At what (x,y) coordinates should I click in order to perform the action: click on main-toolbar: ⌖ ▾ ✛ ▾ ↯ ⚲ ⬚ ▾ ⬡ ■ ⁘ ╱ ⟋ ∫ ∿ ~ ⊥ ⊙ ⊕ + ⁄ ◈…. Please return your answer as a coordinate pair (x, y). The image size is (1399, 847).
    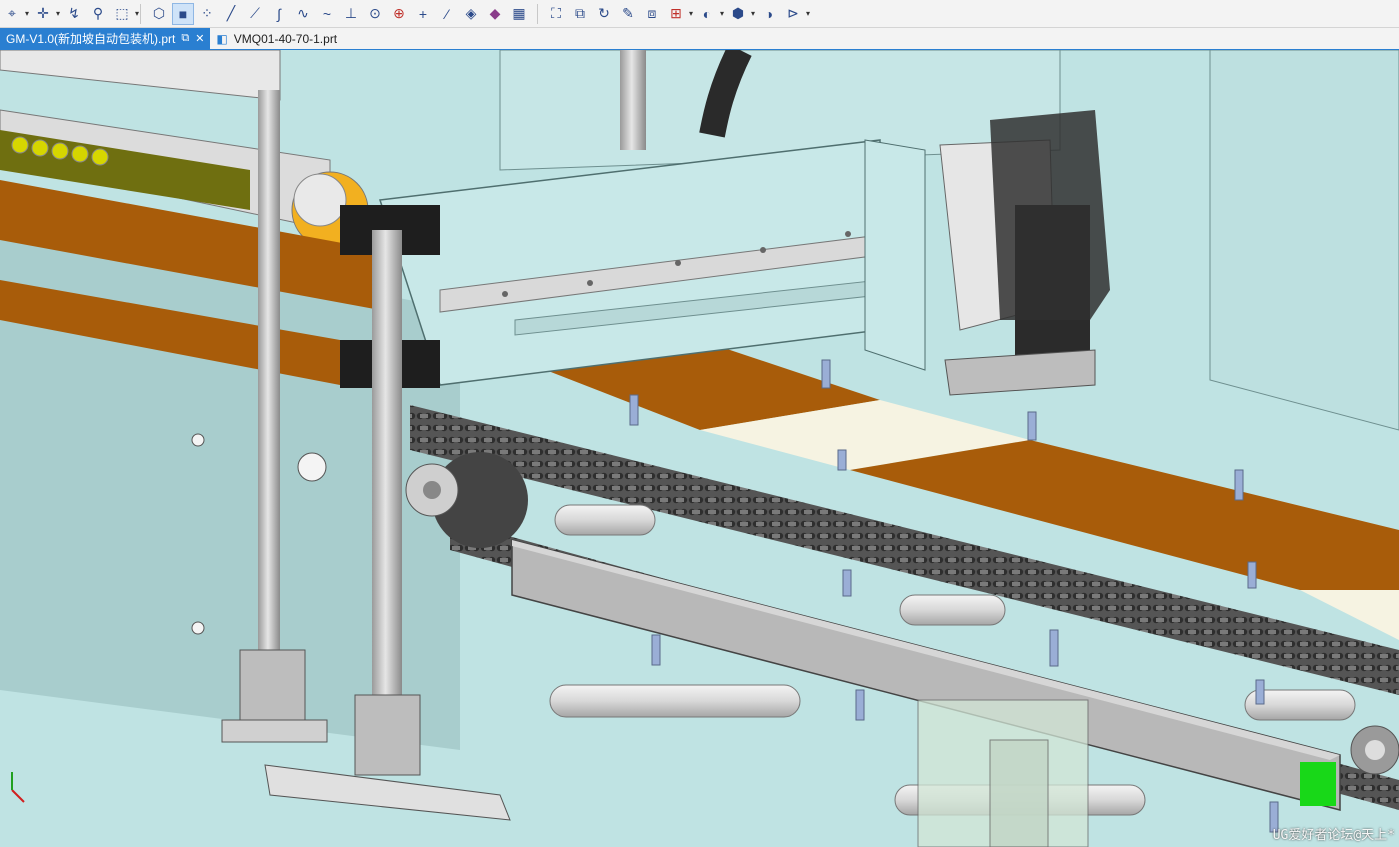
    Looking at the image, I should click on (699, 14).